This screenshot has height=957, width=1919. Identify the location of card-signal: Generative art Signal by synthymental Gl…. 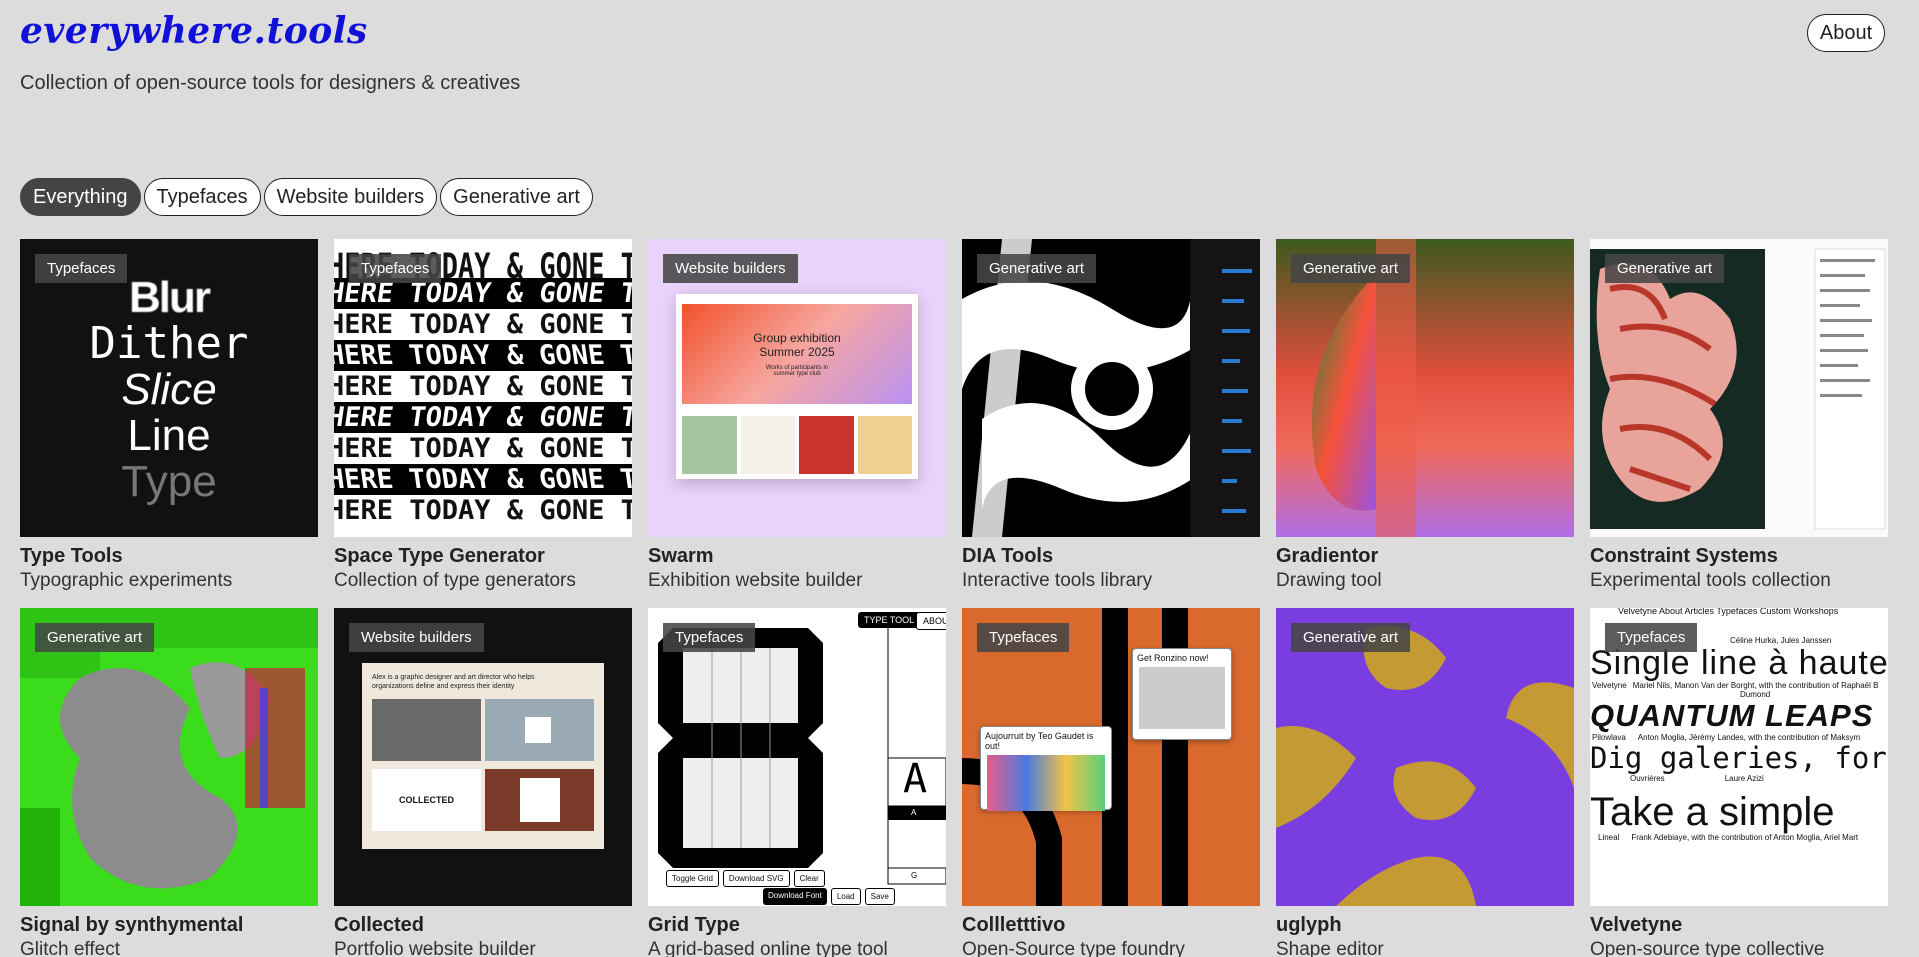
(169, 782).